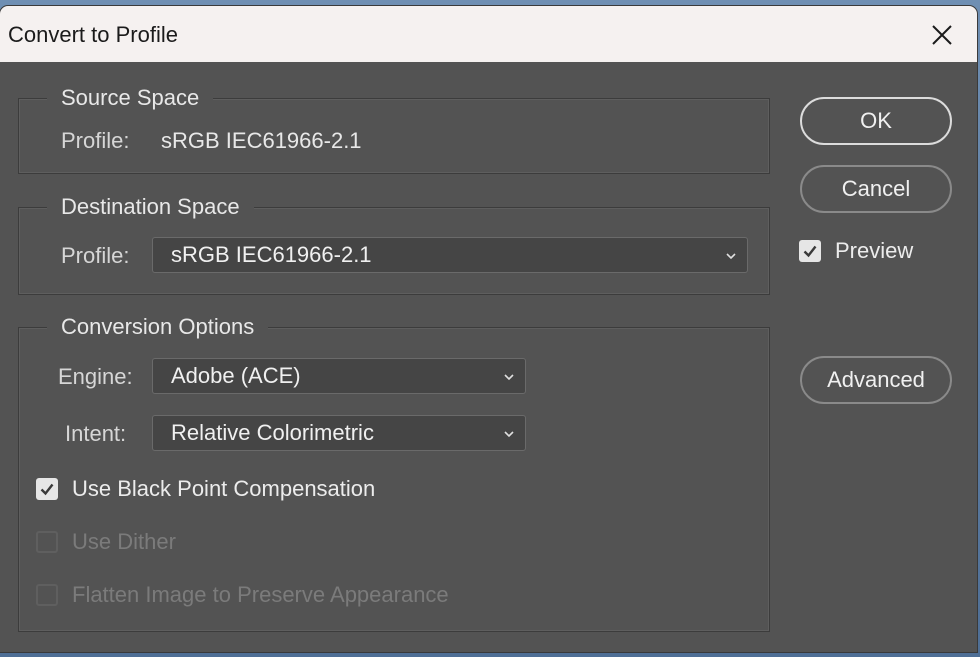  What do you see at coordinates (95, 140) in the screenshot?
I see `source-profile-label: Profile:` at bounding box center [95, 140].